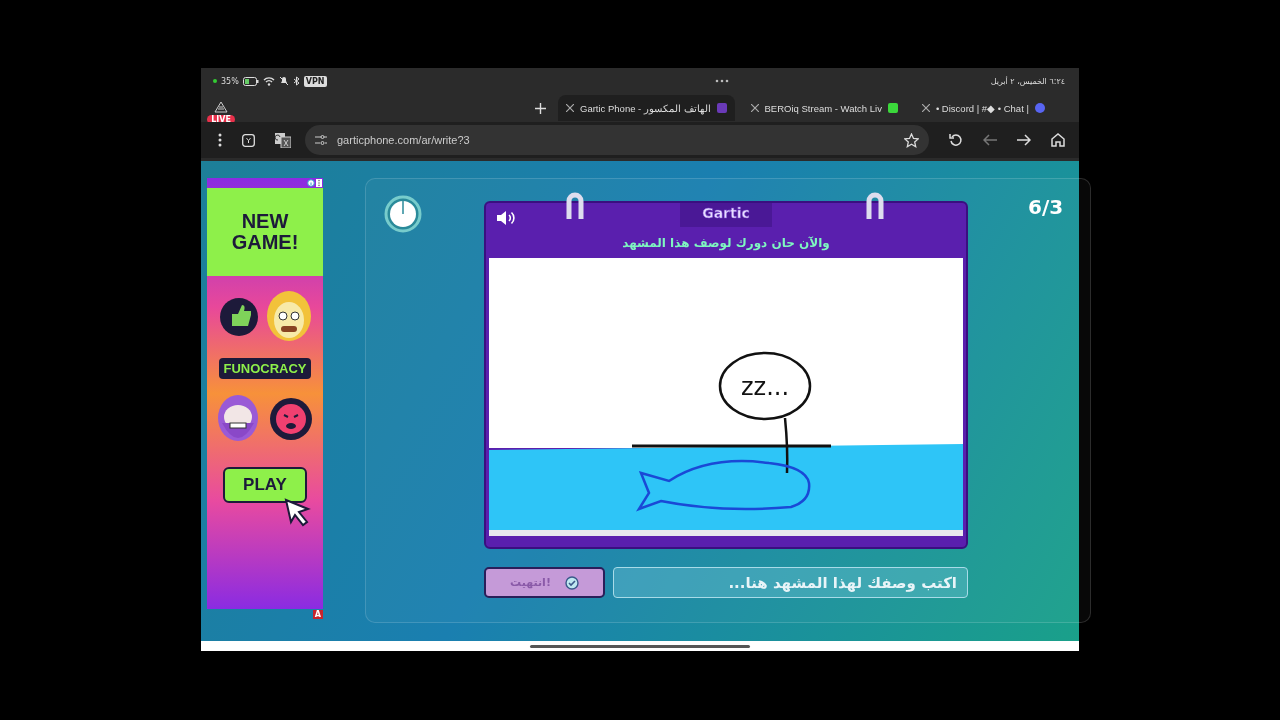 The image size is (1280, 720). What do you see at coordinates (289, 317) in the screenshot?
I see `cartoon-face-icon` at bounding box center [289, 317].